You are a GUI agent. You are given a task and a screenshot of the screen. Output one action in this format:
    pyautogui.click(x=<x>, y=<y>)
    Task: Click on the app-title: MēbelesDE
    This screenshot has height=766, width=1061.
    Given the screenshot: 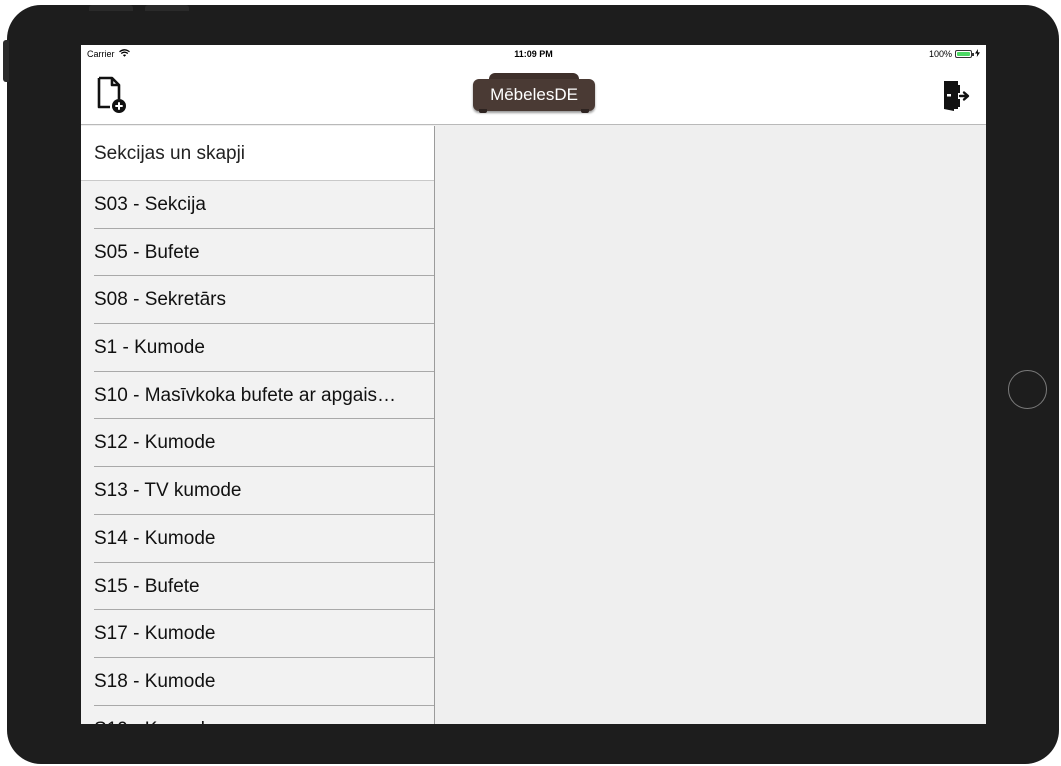 What is the action you would take?
    pyautogui.click(x=534, y=95)
    